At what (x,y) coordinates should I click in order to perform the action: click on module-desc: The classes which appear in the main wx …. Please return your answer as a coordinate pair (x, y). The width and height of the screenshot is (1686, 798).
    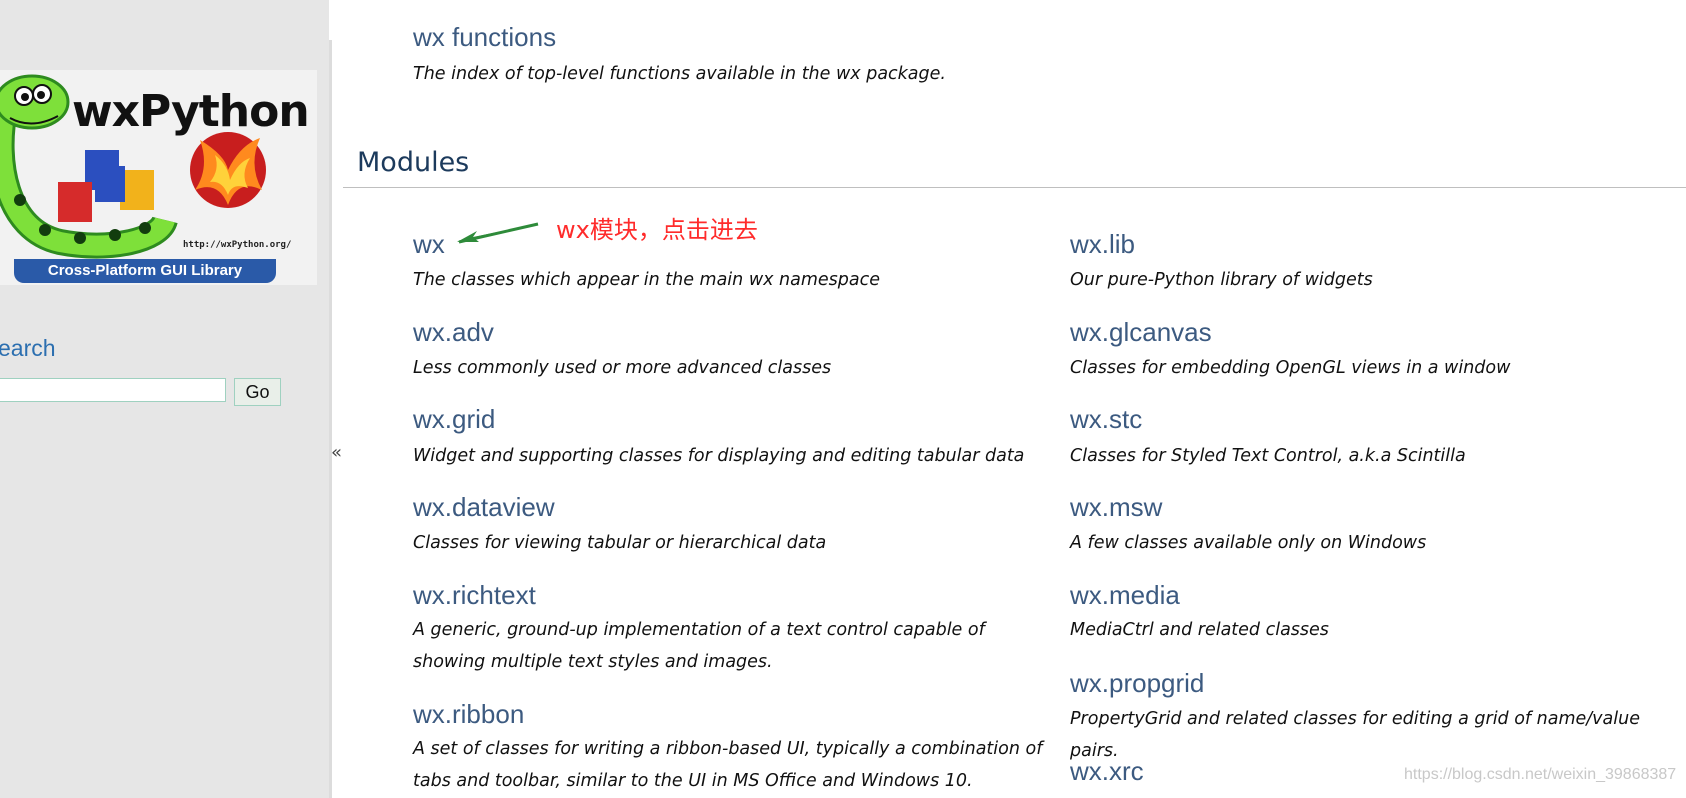
    Looking at the image, I should click on (647, 280).